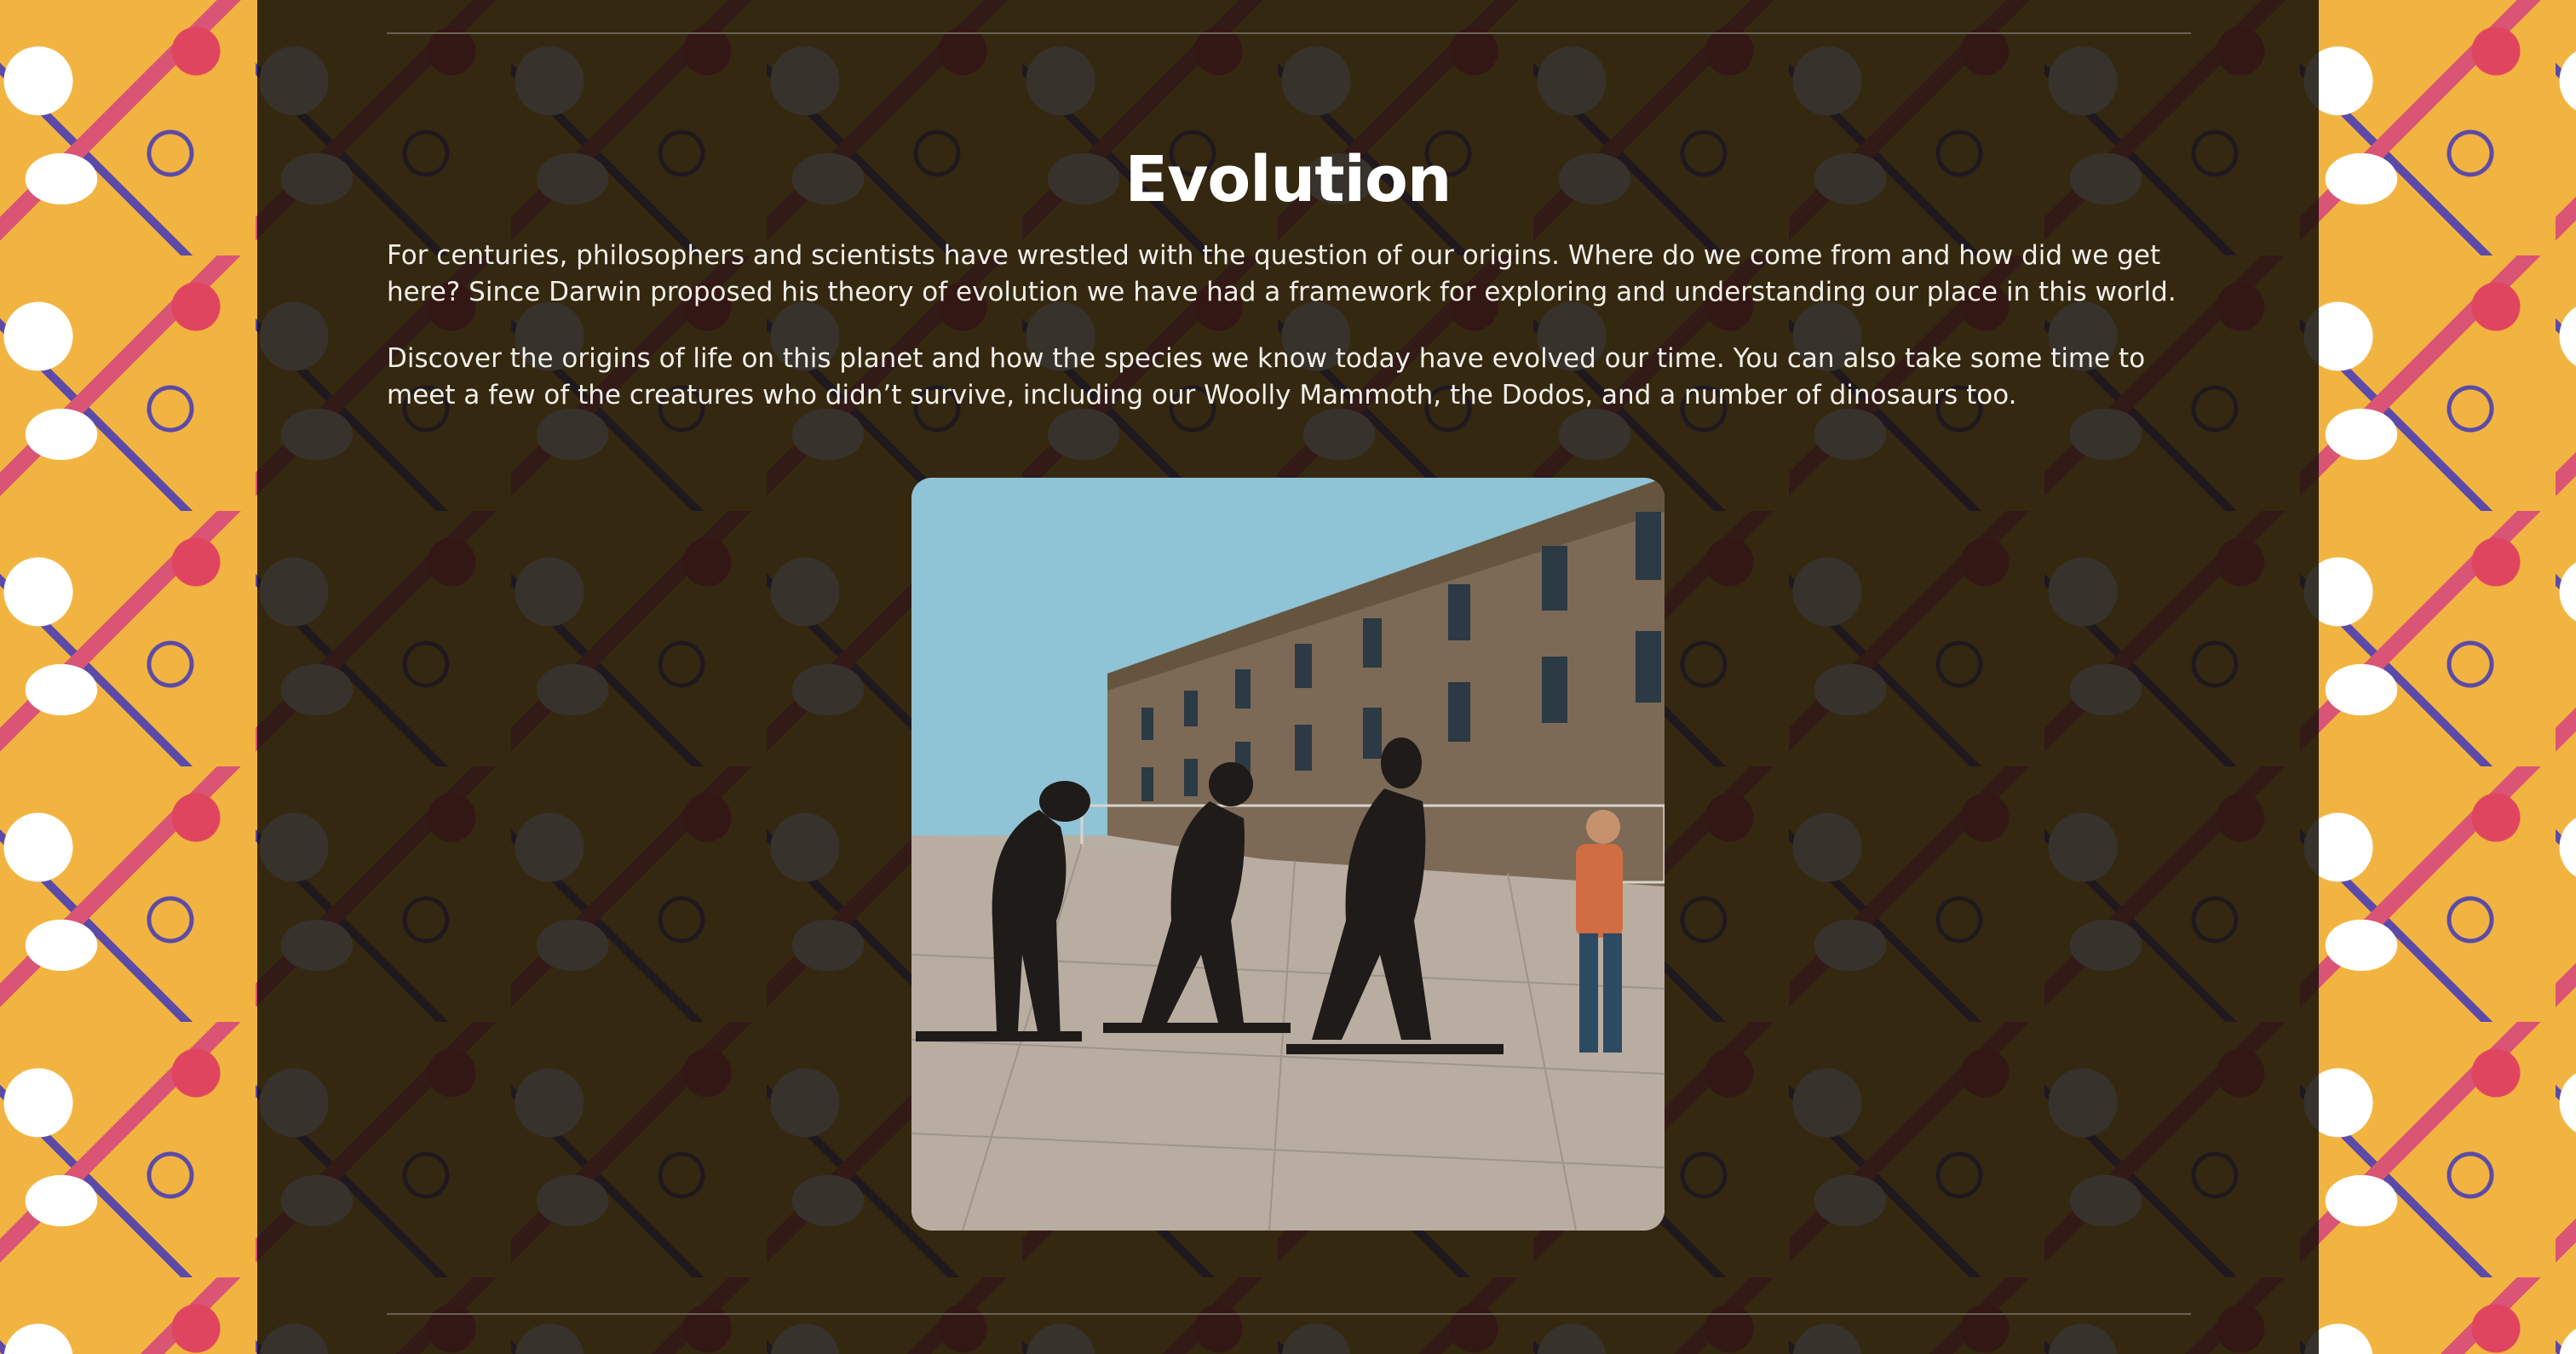 Image resolution: width=2576 pixels, height=1354 pixels. I want to click on page-title: Evolution, so click(1288, 179).